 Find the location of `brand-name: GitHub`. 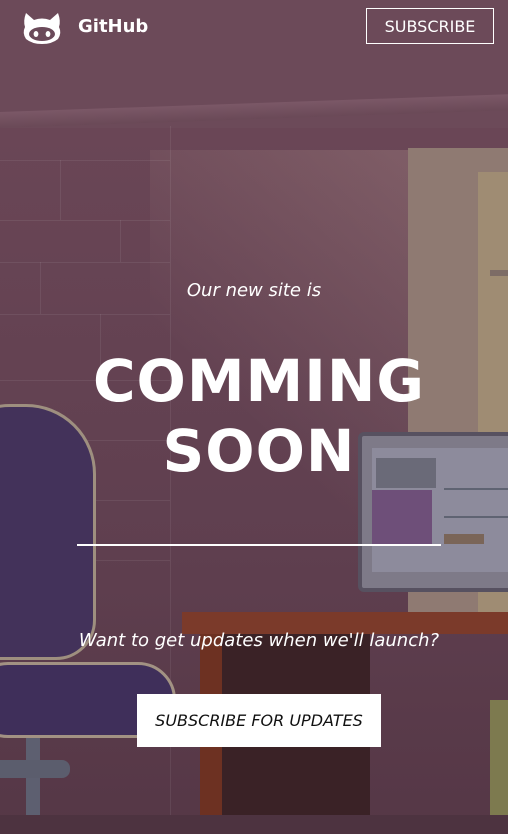

brand-name: GitHub is located at coordinates (113, 26).